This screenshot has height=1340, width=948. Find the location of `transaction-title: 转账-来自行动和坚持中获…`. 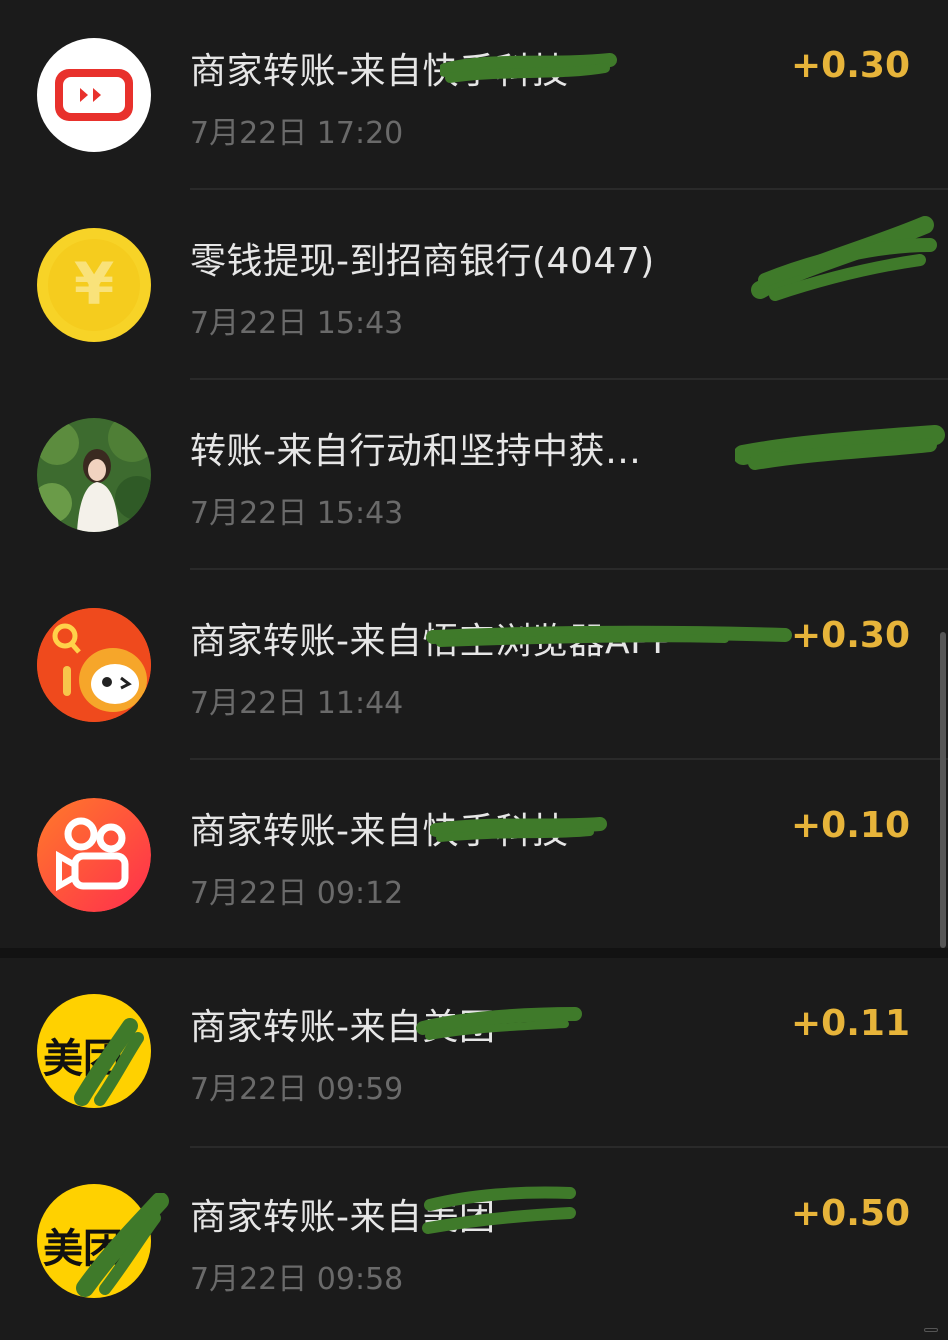

transaction-title: 转账-来自行动和坚持中获… is located at coordinates (416, 451).